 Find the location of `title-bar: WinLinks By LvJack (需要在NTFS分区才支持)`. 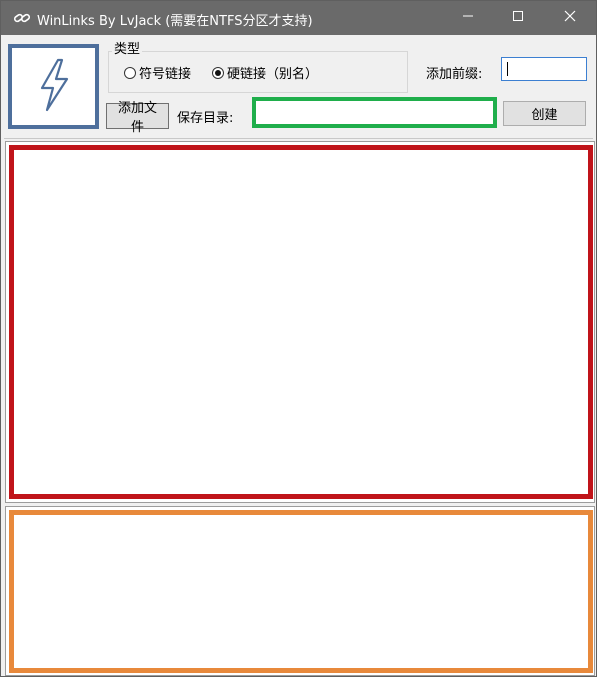

title-bar: WinLinks By LvJack (需要在NTFS分区才支持) is located at coordinates (298, 18).